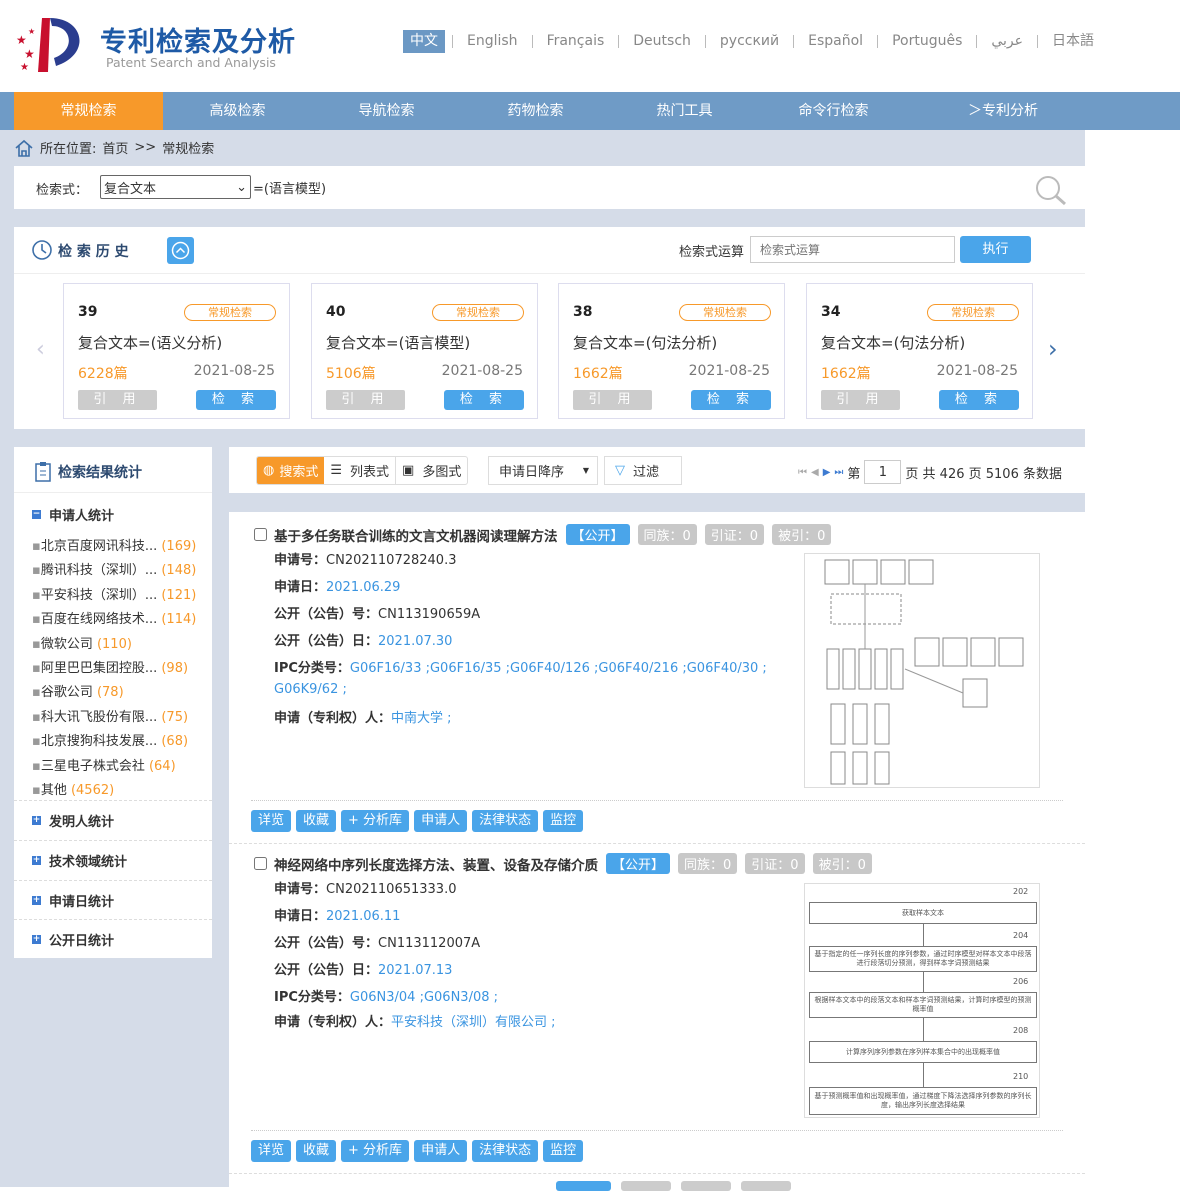 This screenshot has height=1191, width=1180. I want to click on expression-input, so click(852, 249).